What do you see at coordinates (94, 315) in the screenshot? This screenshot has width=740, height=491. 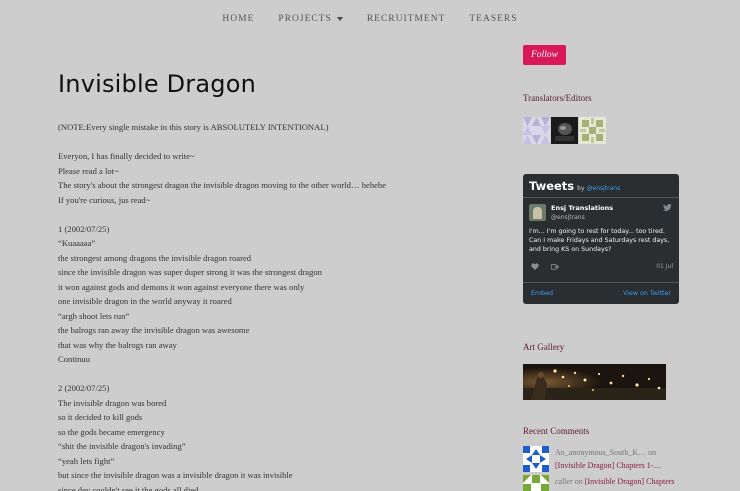 I see `chapter-line: “argh shoot lets run”` at bounding box center [94, 315].